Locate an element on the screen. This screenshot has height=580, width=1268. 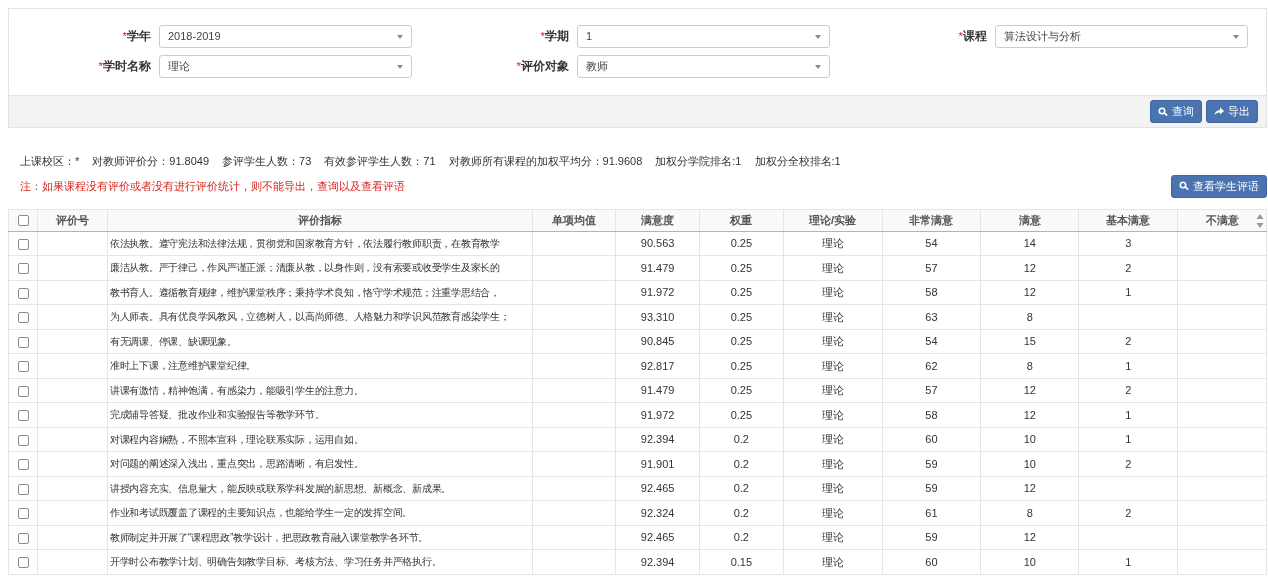
table-cell: 3 is located at coordinates (1128, 243).